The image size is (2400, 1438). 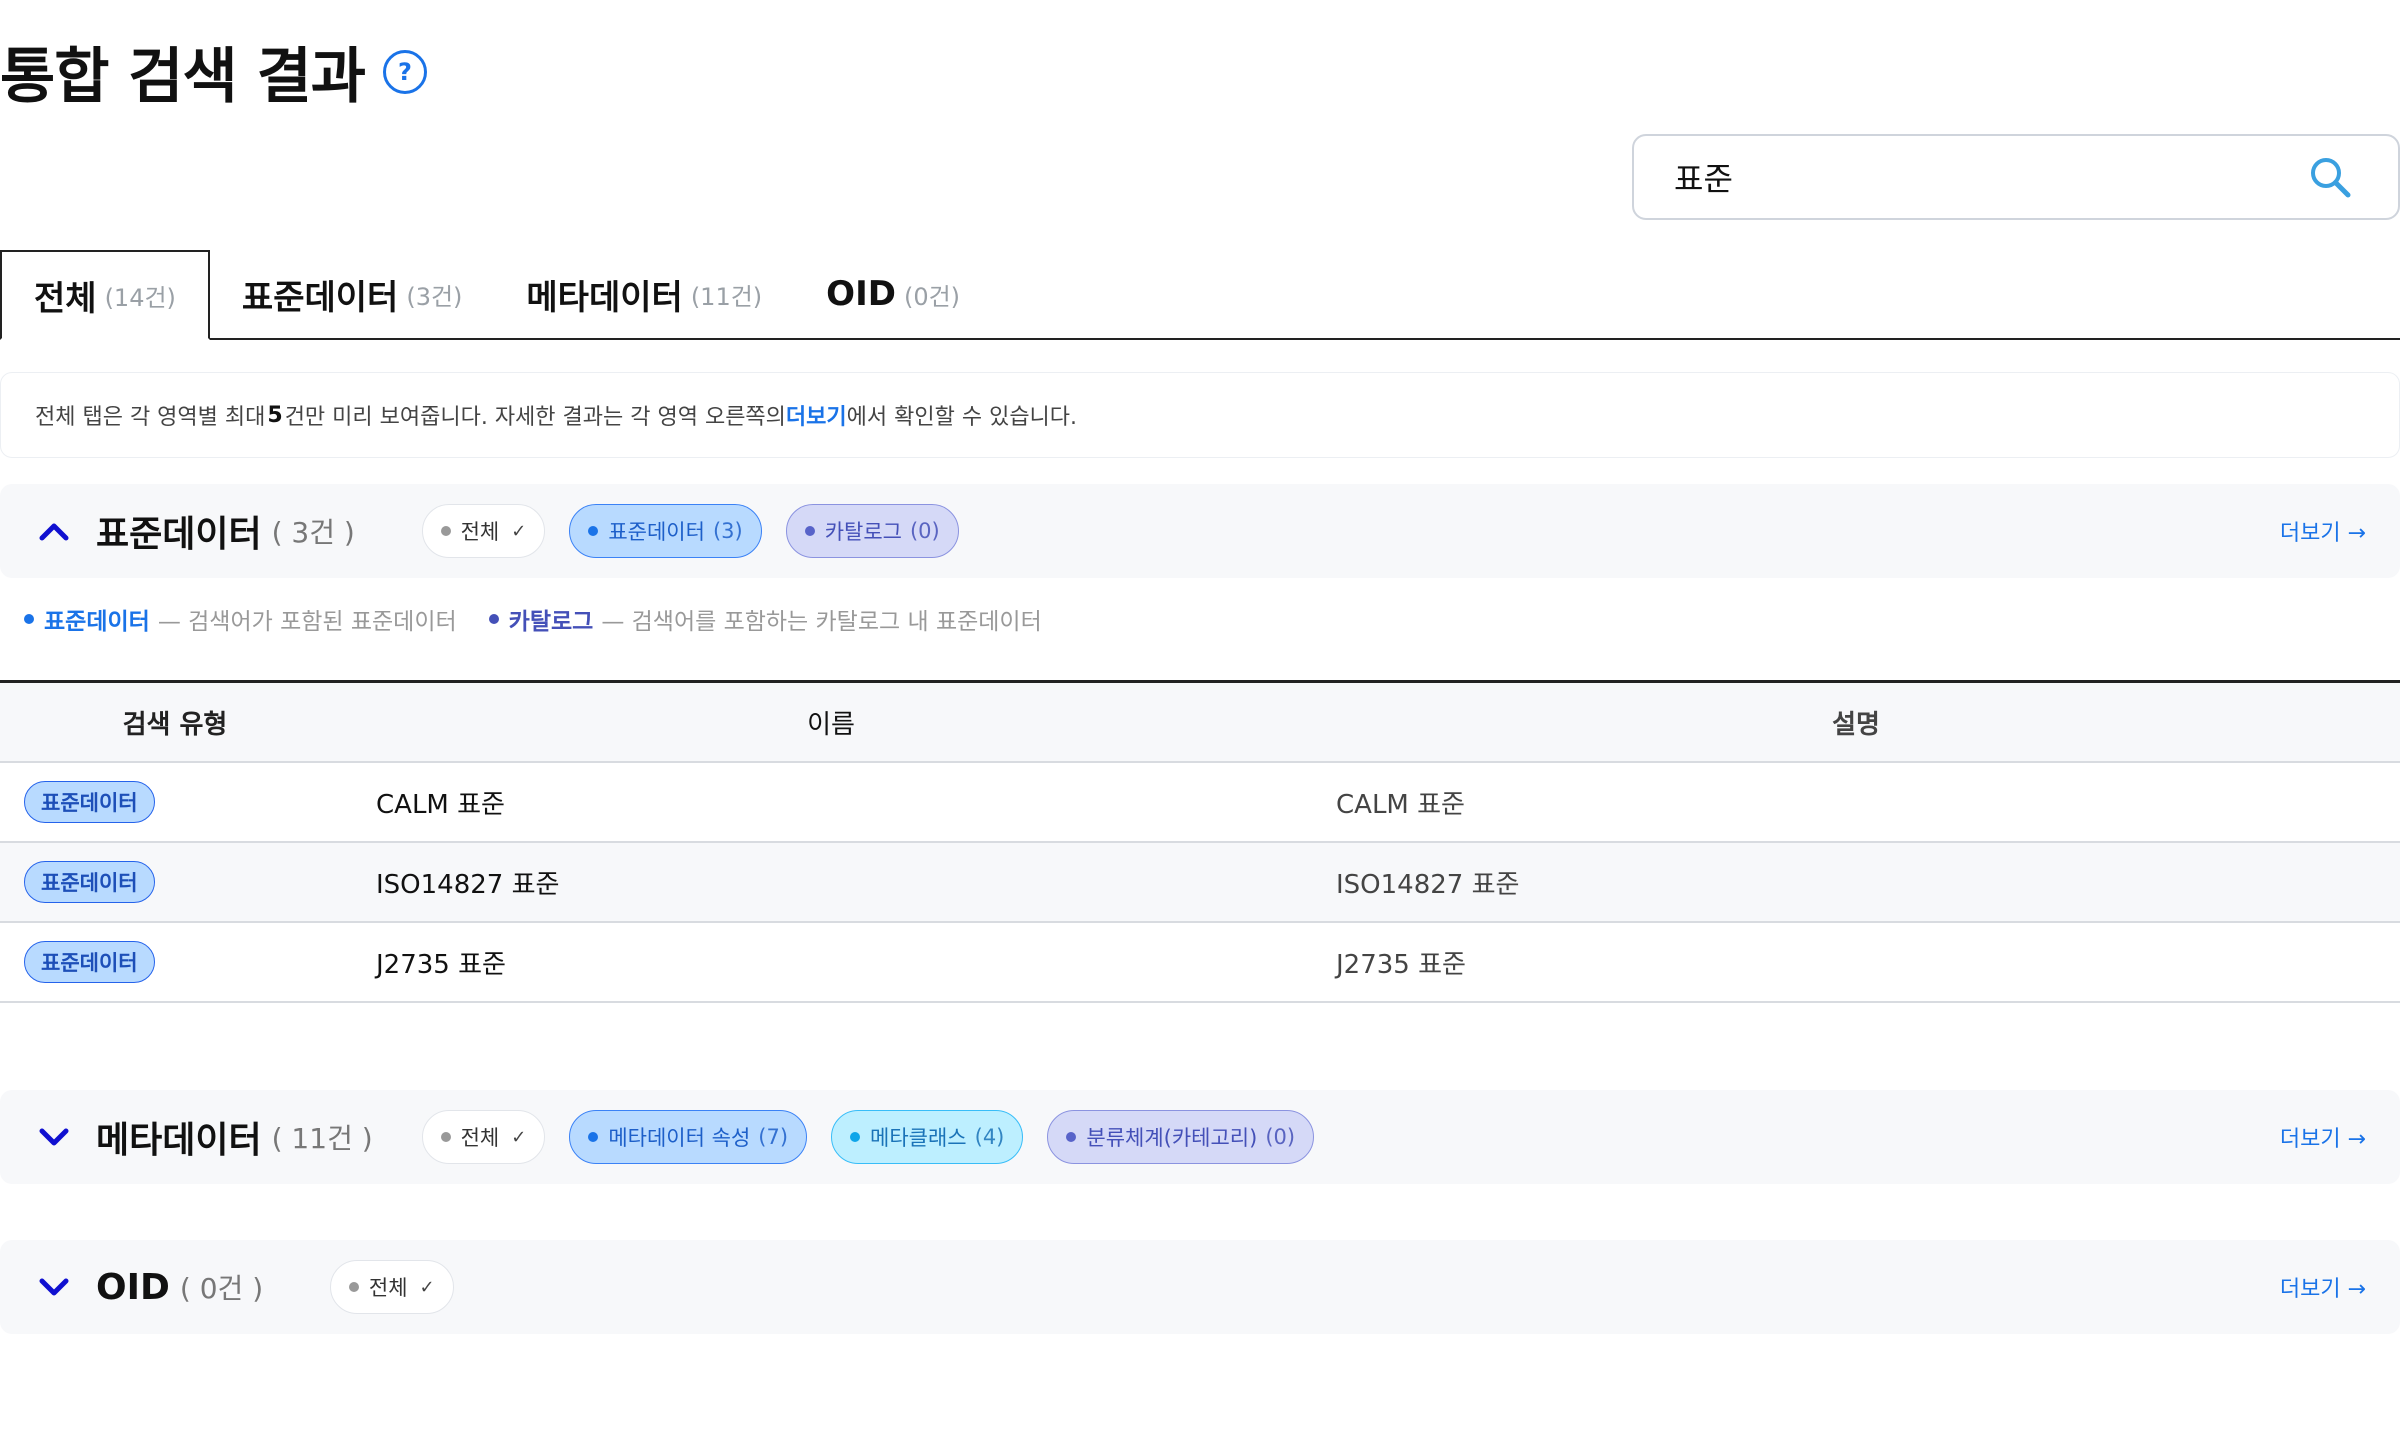 I want to click on filter-chips: 전체 ✓, so click(x=391, y=1287).